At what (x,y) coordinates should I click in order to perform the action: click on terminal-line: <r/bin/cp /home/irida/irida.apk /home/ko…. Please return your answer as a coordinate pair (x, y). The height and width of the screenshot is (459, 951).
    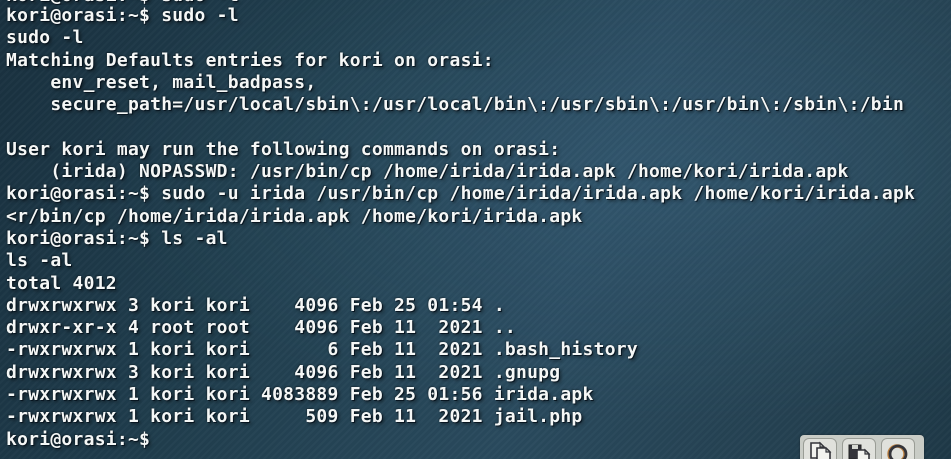
    Looking at the image, I should click on (294, 216).